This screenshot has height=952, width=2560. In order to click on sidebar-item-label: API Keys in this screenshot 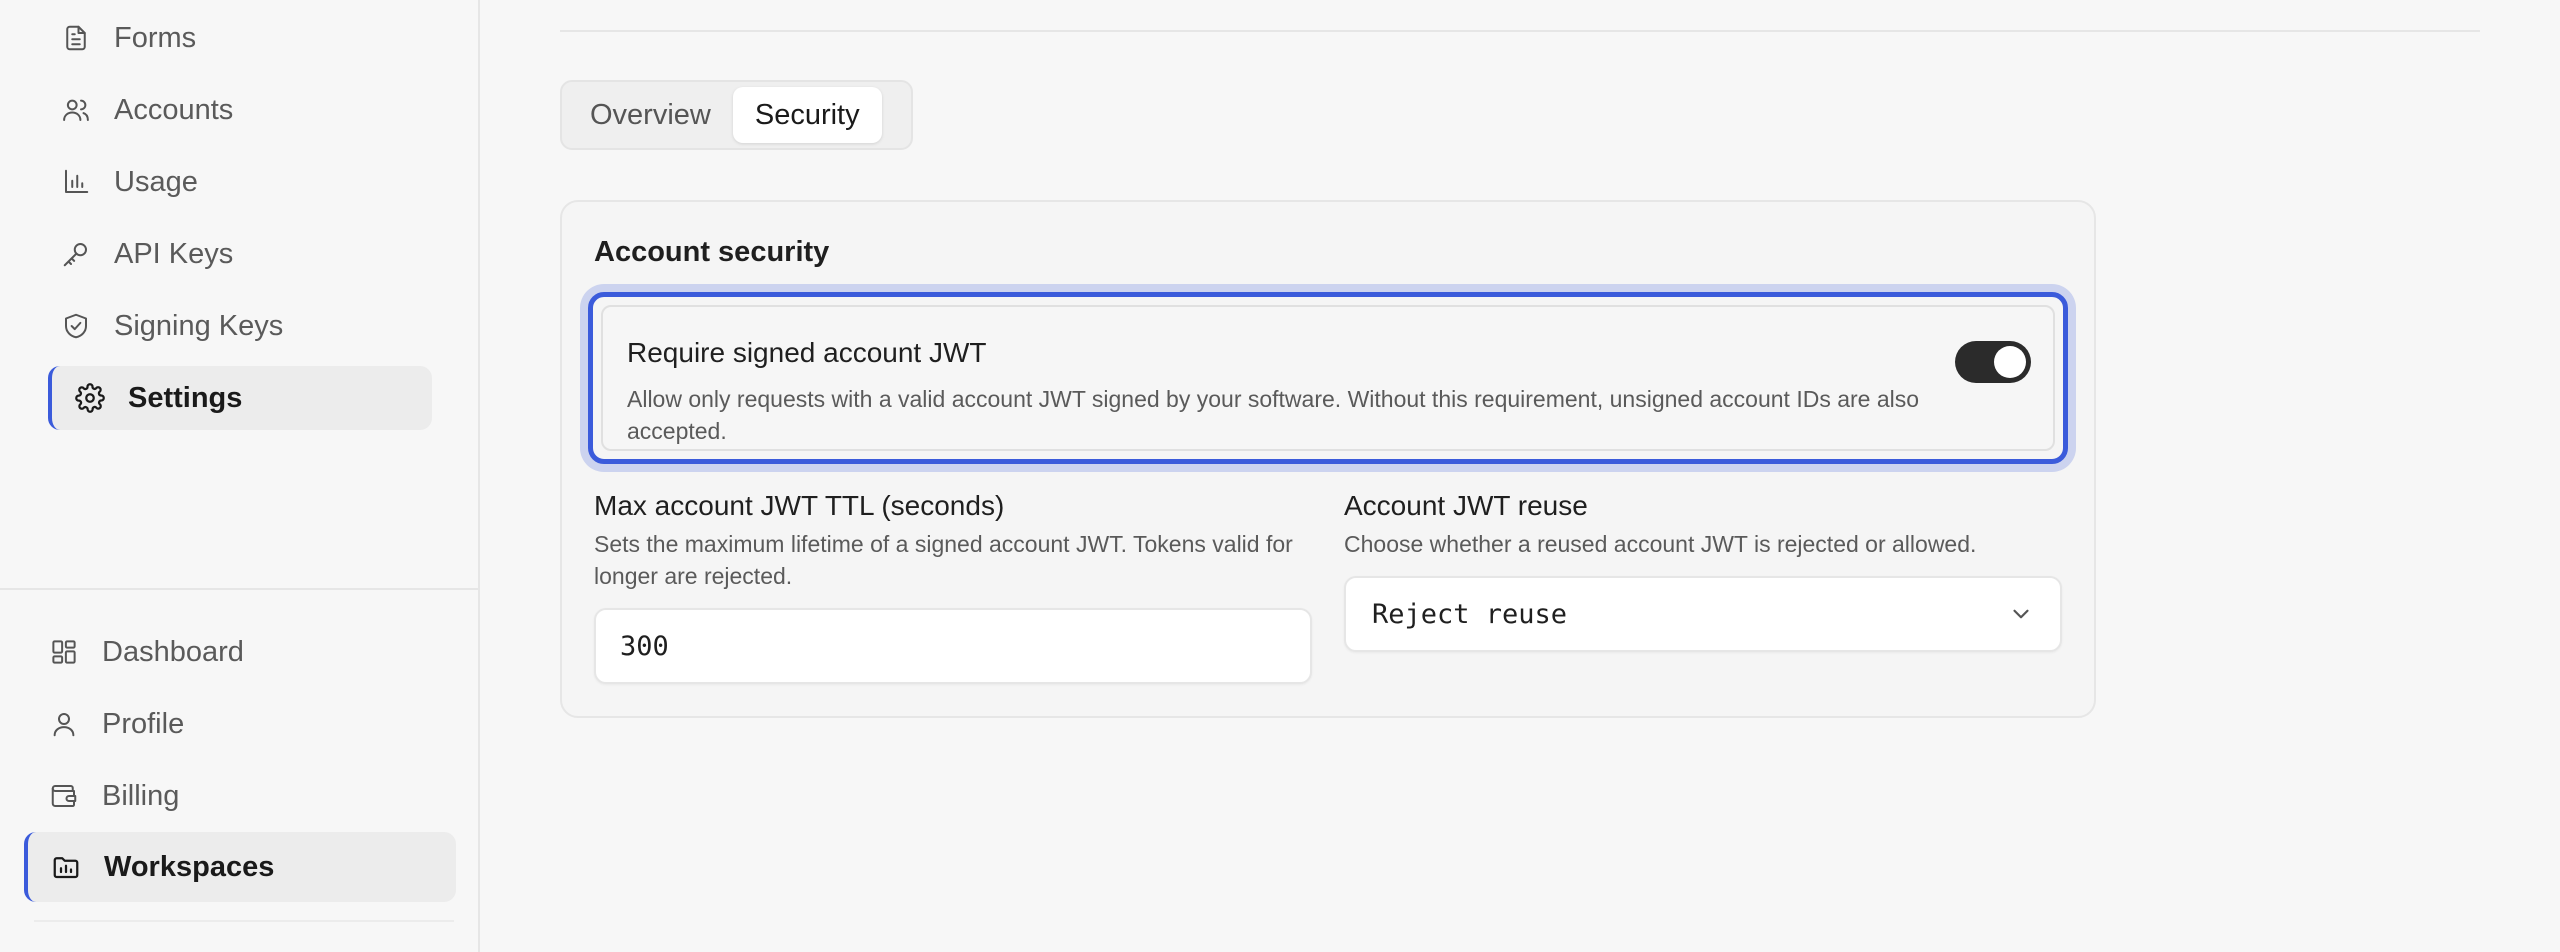, I will do `click(174, 253)`.